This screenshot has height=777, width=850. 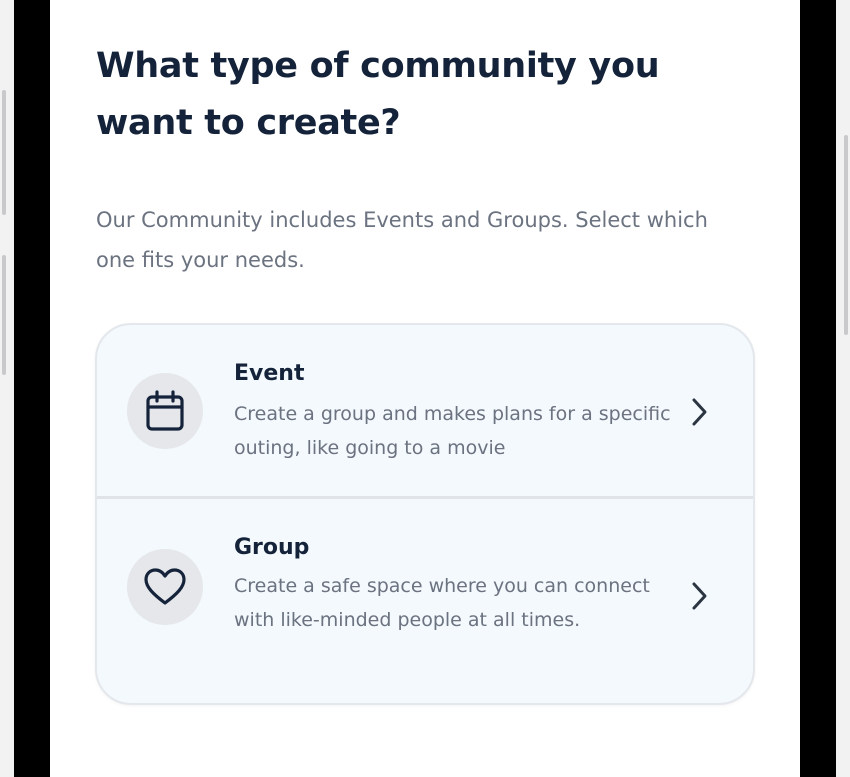 I want to click on group-option-title: Group, so click(x=272, y=547).